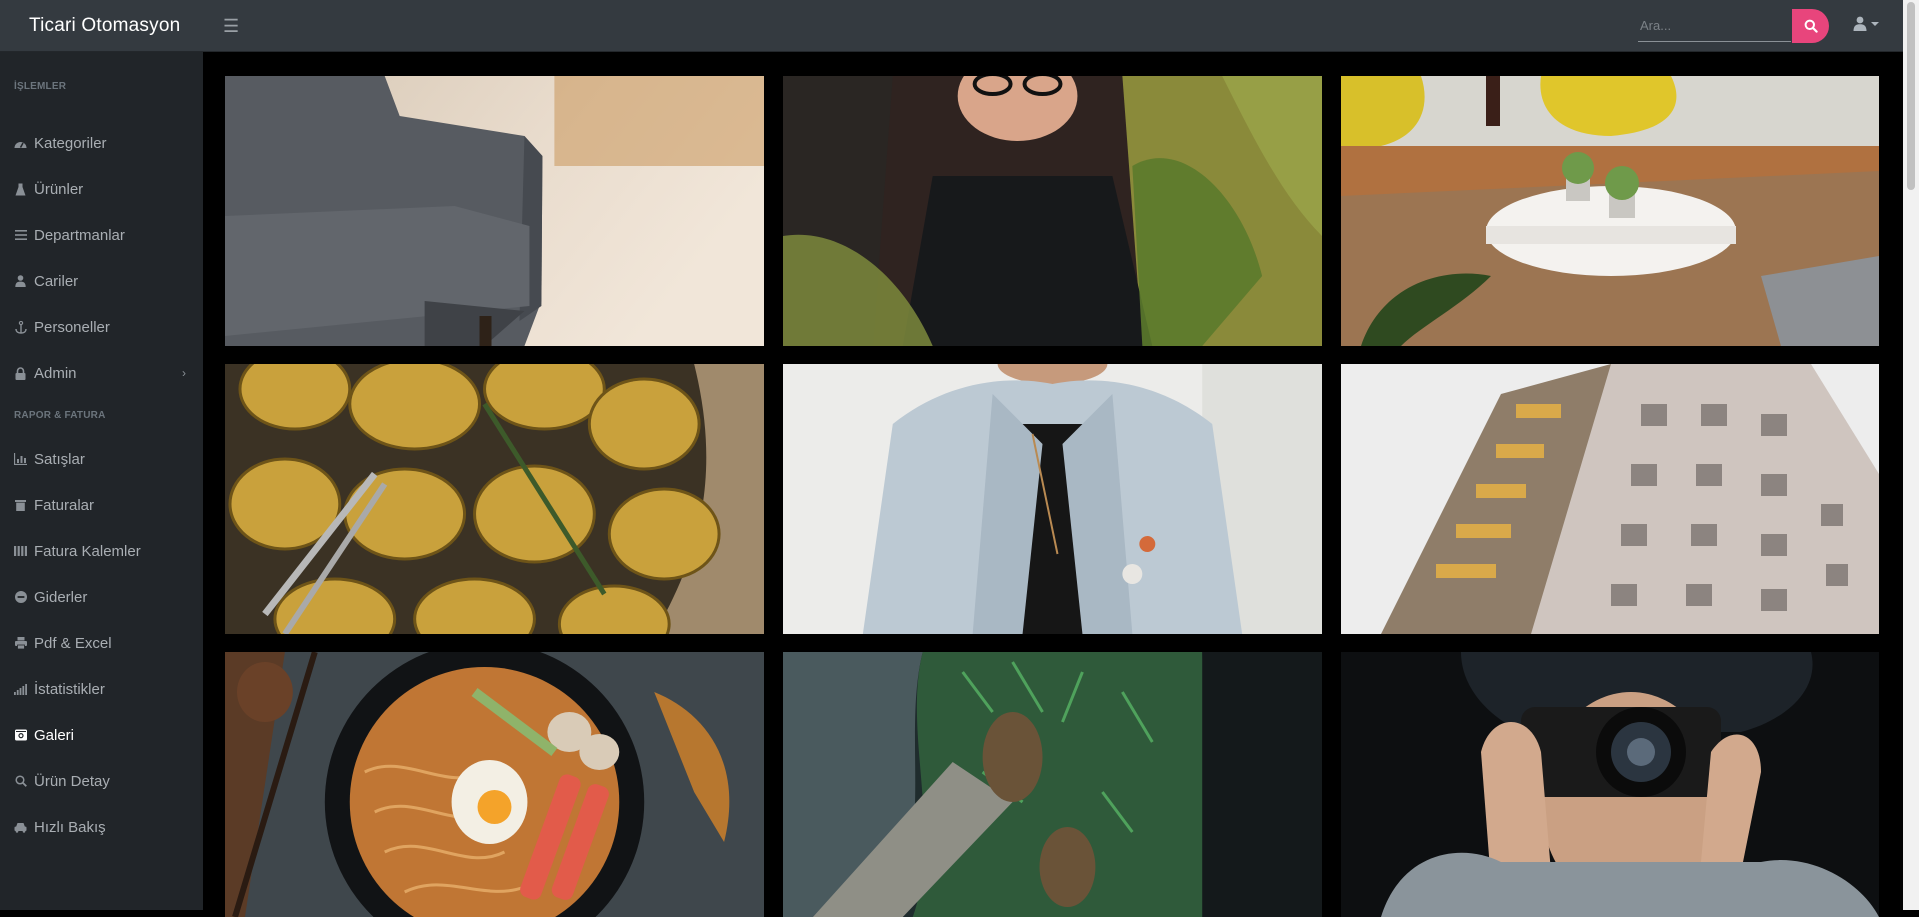 The height and width of the screenshot is (917, 1919). Describe the element at coordinates (60, 415) in the screenshot. I see `sidebar-heading-rapor-fatura: RAPOR & FATURA` at that location.